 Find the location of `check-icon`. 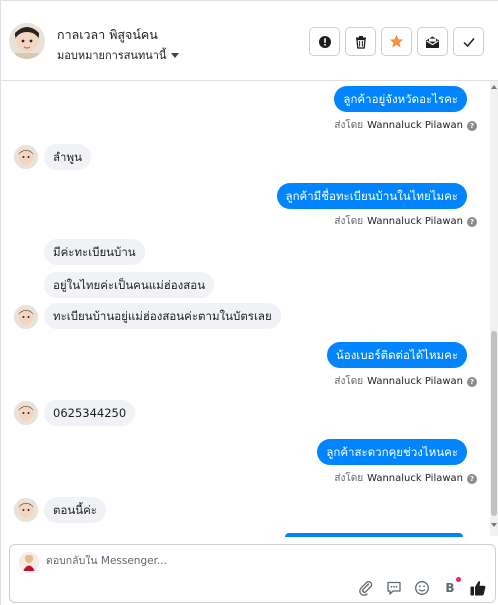

check-icon is located at coordinates (468, 42).